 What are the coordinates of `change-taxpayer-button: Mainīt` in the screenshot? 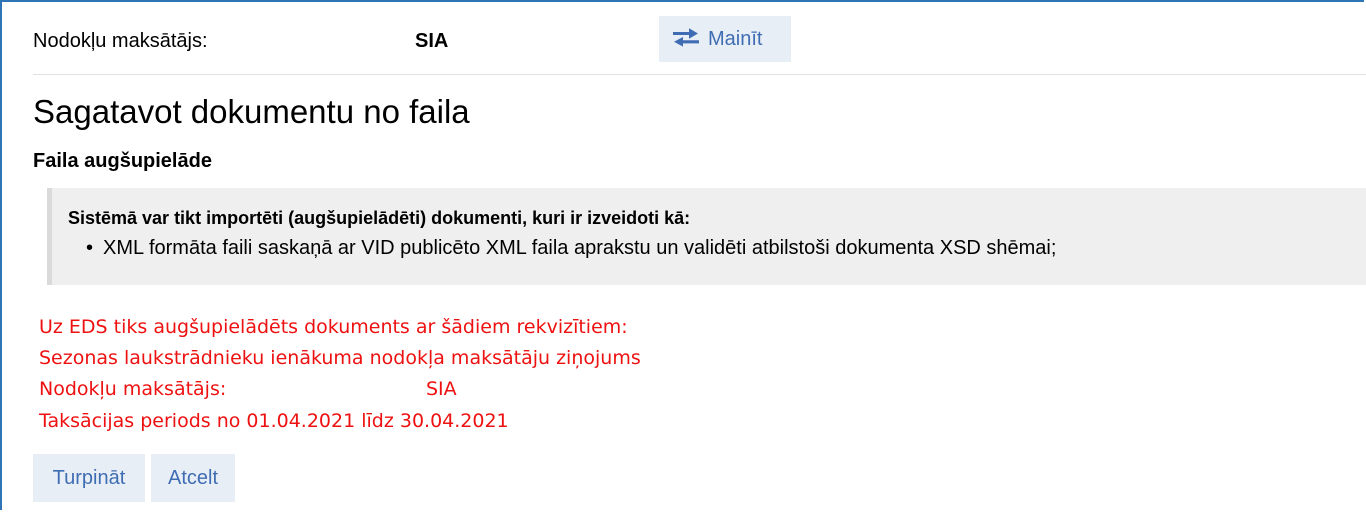 It's located at (725, 39).